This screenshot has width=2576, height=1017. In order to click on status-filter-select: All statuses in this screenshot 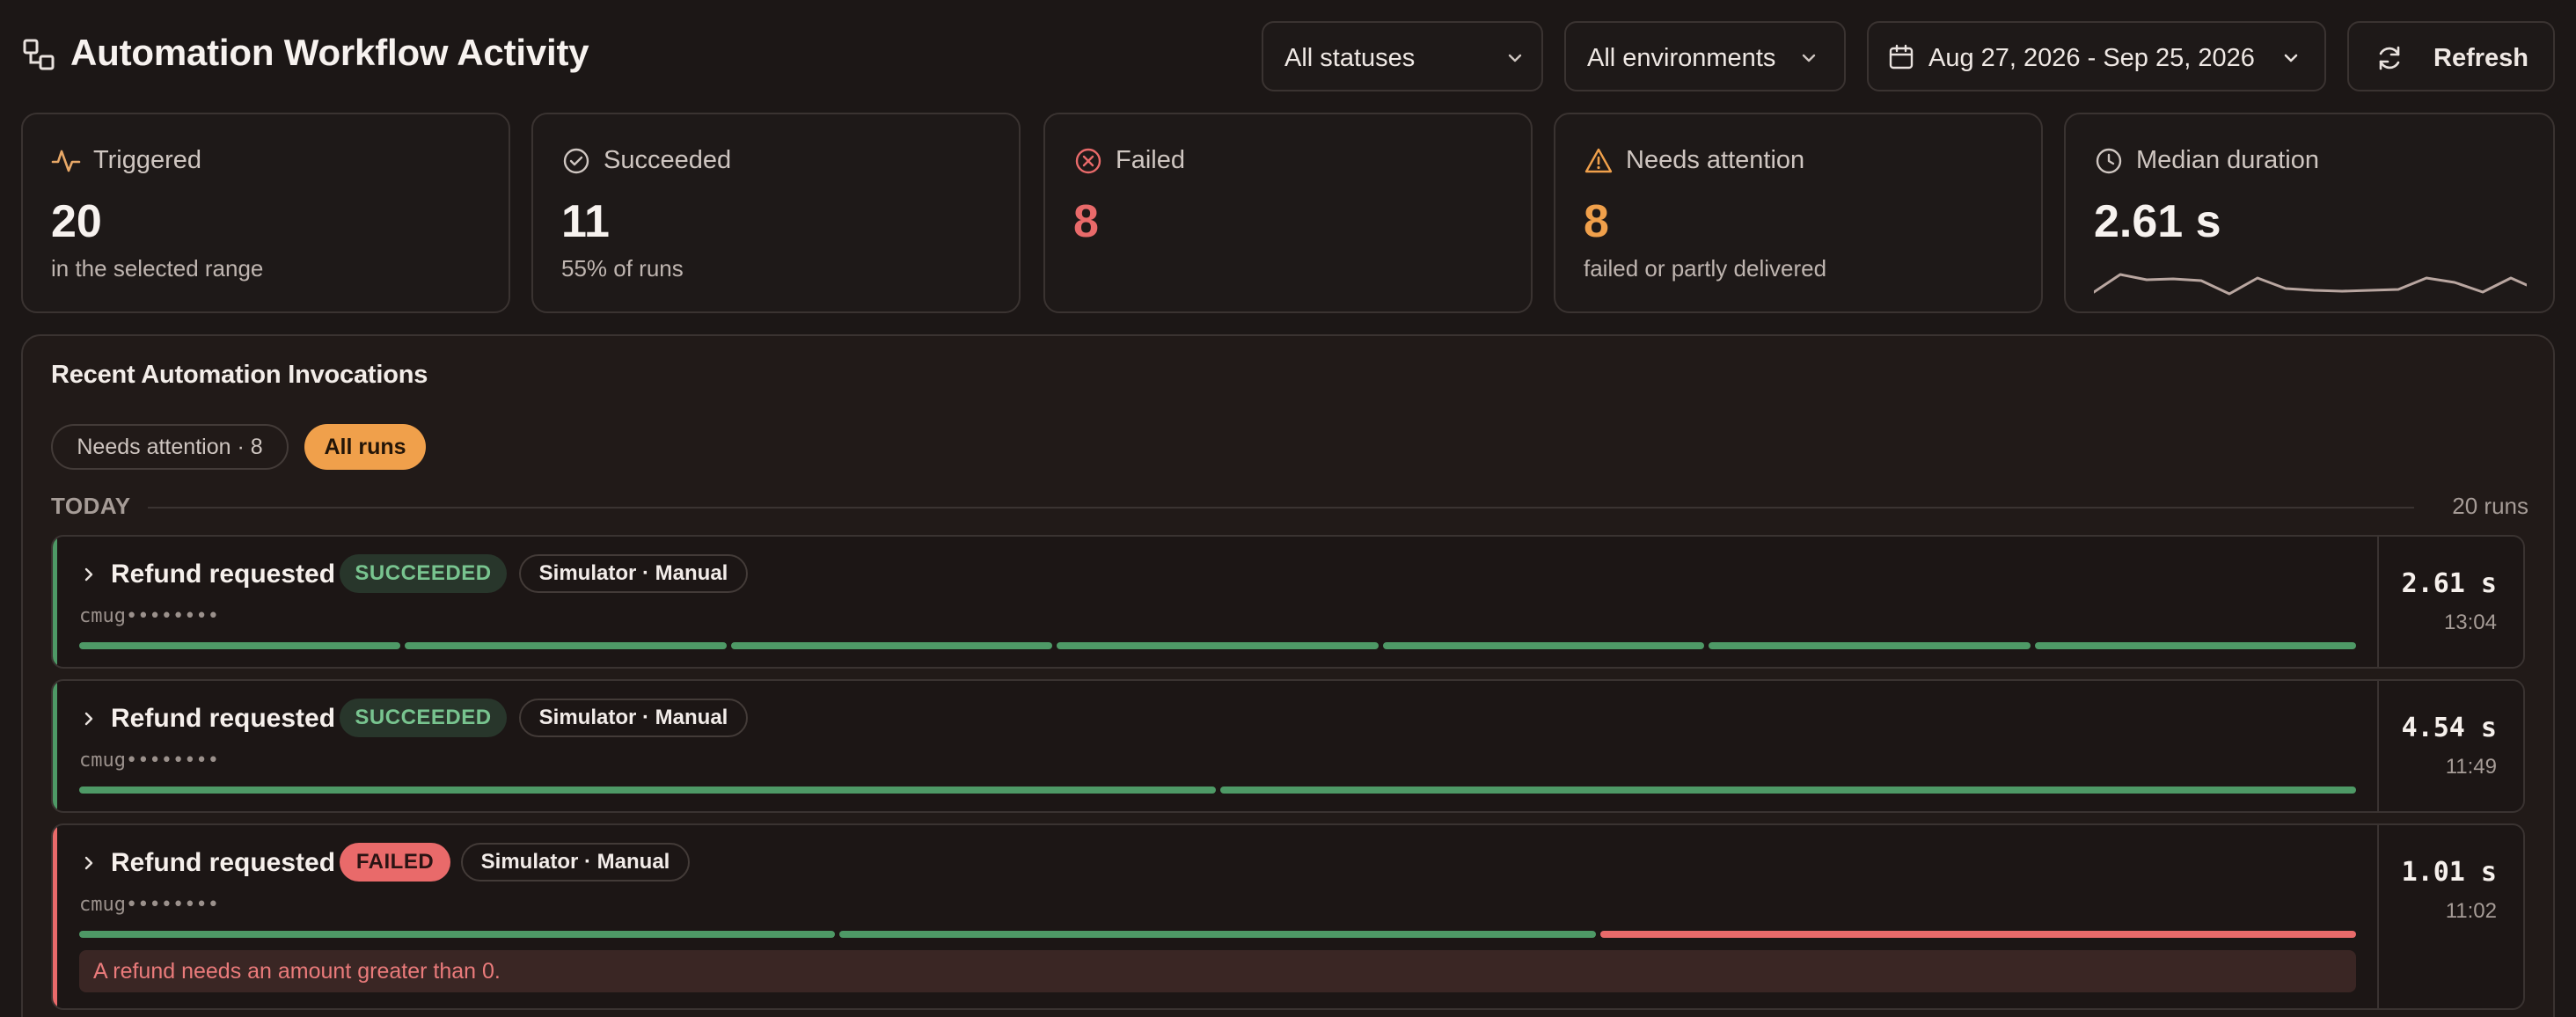, I will do `click(1402, 56)`.